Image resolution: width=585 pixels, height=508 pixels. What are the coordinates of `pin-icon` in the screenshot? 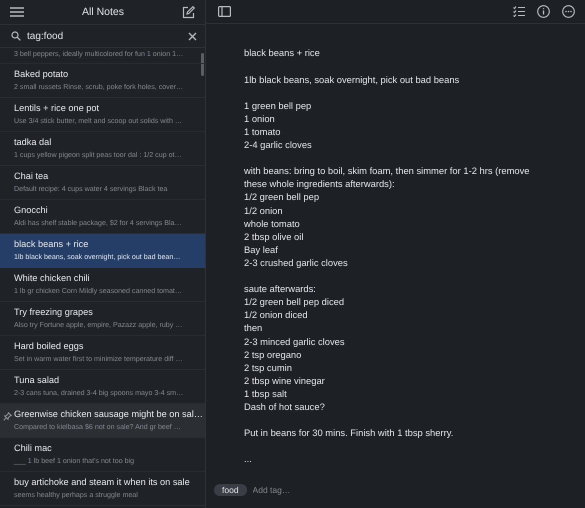 It's located at (7, 416).